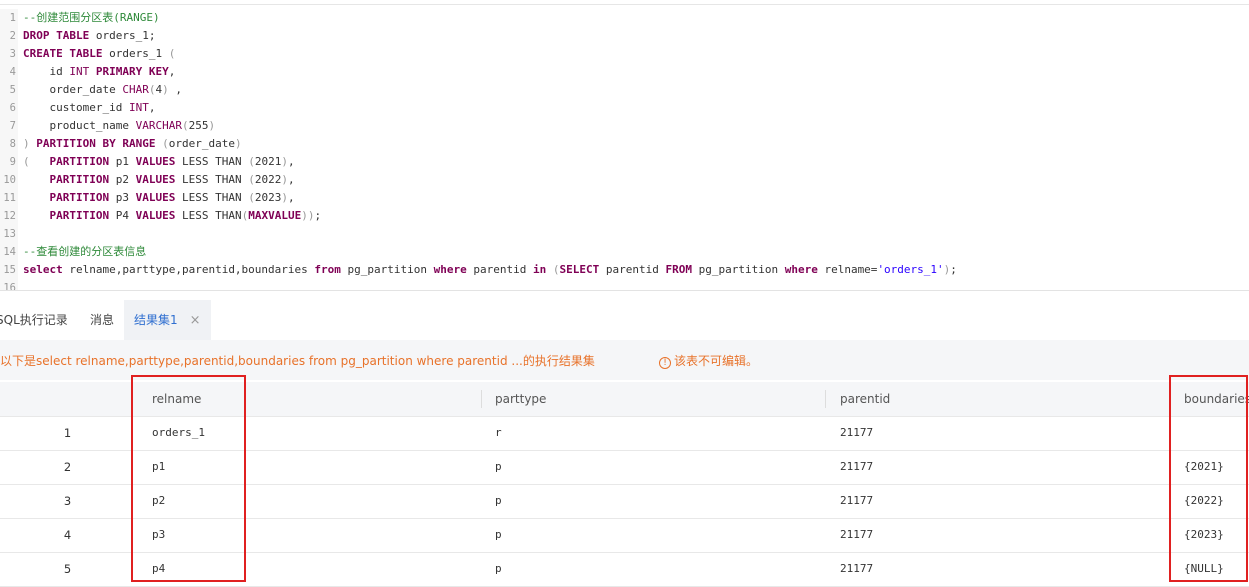 This screenshot has height=587, width=1249. Describe the element at coordinates (158, 125) in the screenshot. I see `code-token: VARCHAR` at that location.